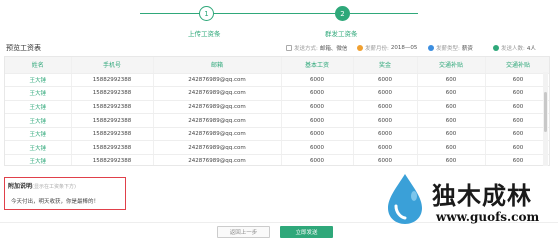  I want to click on count-value: 4人, so click(531, 49).